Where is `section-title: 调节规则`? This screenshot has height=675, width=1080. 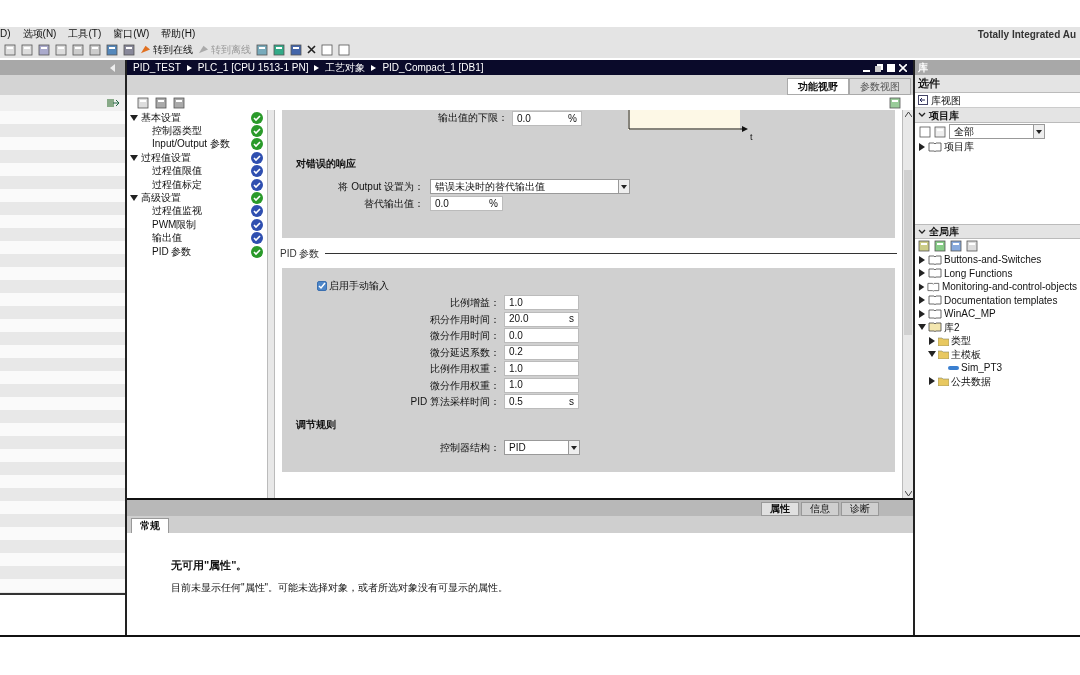
section-title: 调节规则 is located at coordinates (316, 425).